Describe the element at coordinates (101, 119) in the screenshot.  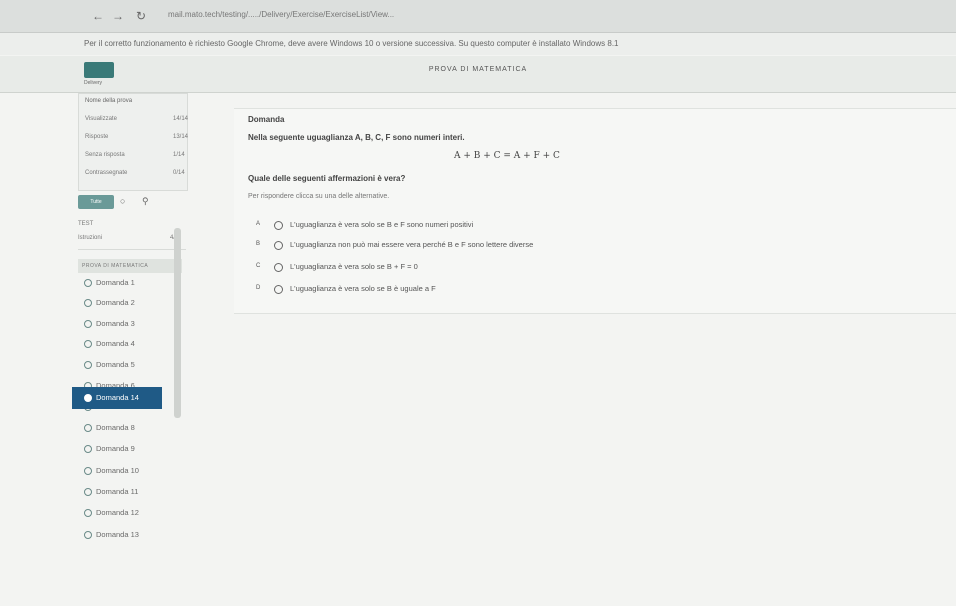
I see `stat-label: Visualizzate` at that location.